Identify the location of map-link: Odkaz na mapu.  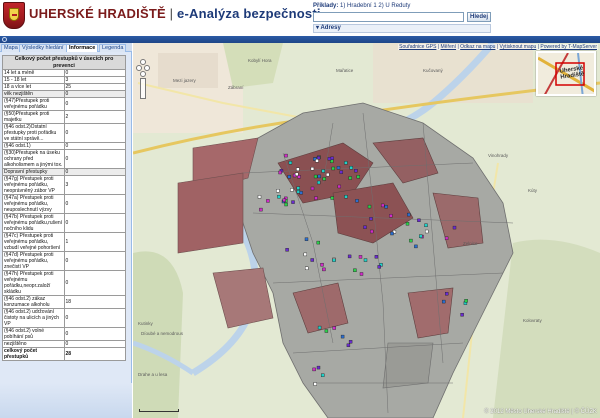
(477, 47).